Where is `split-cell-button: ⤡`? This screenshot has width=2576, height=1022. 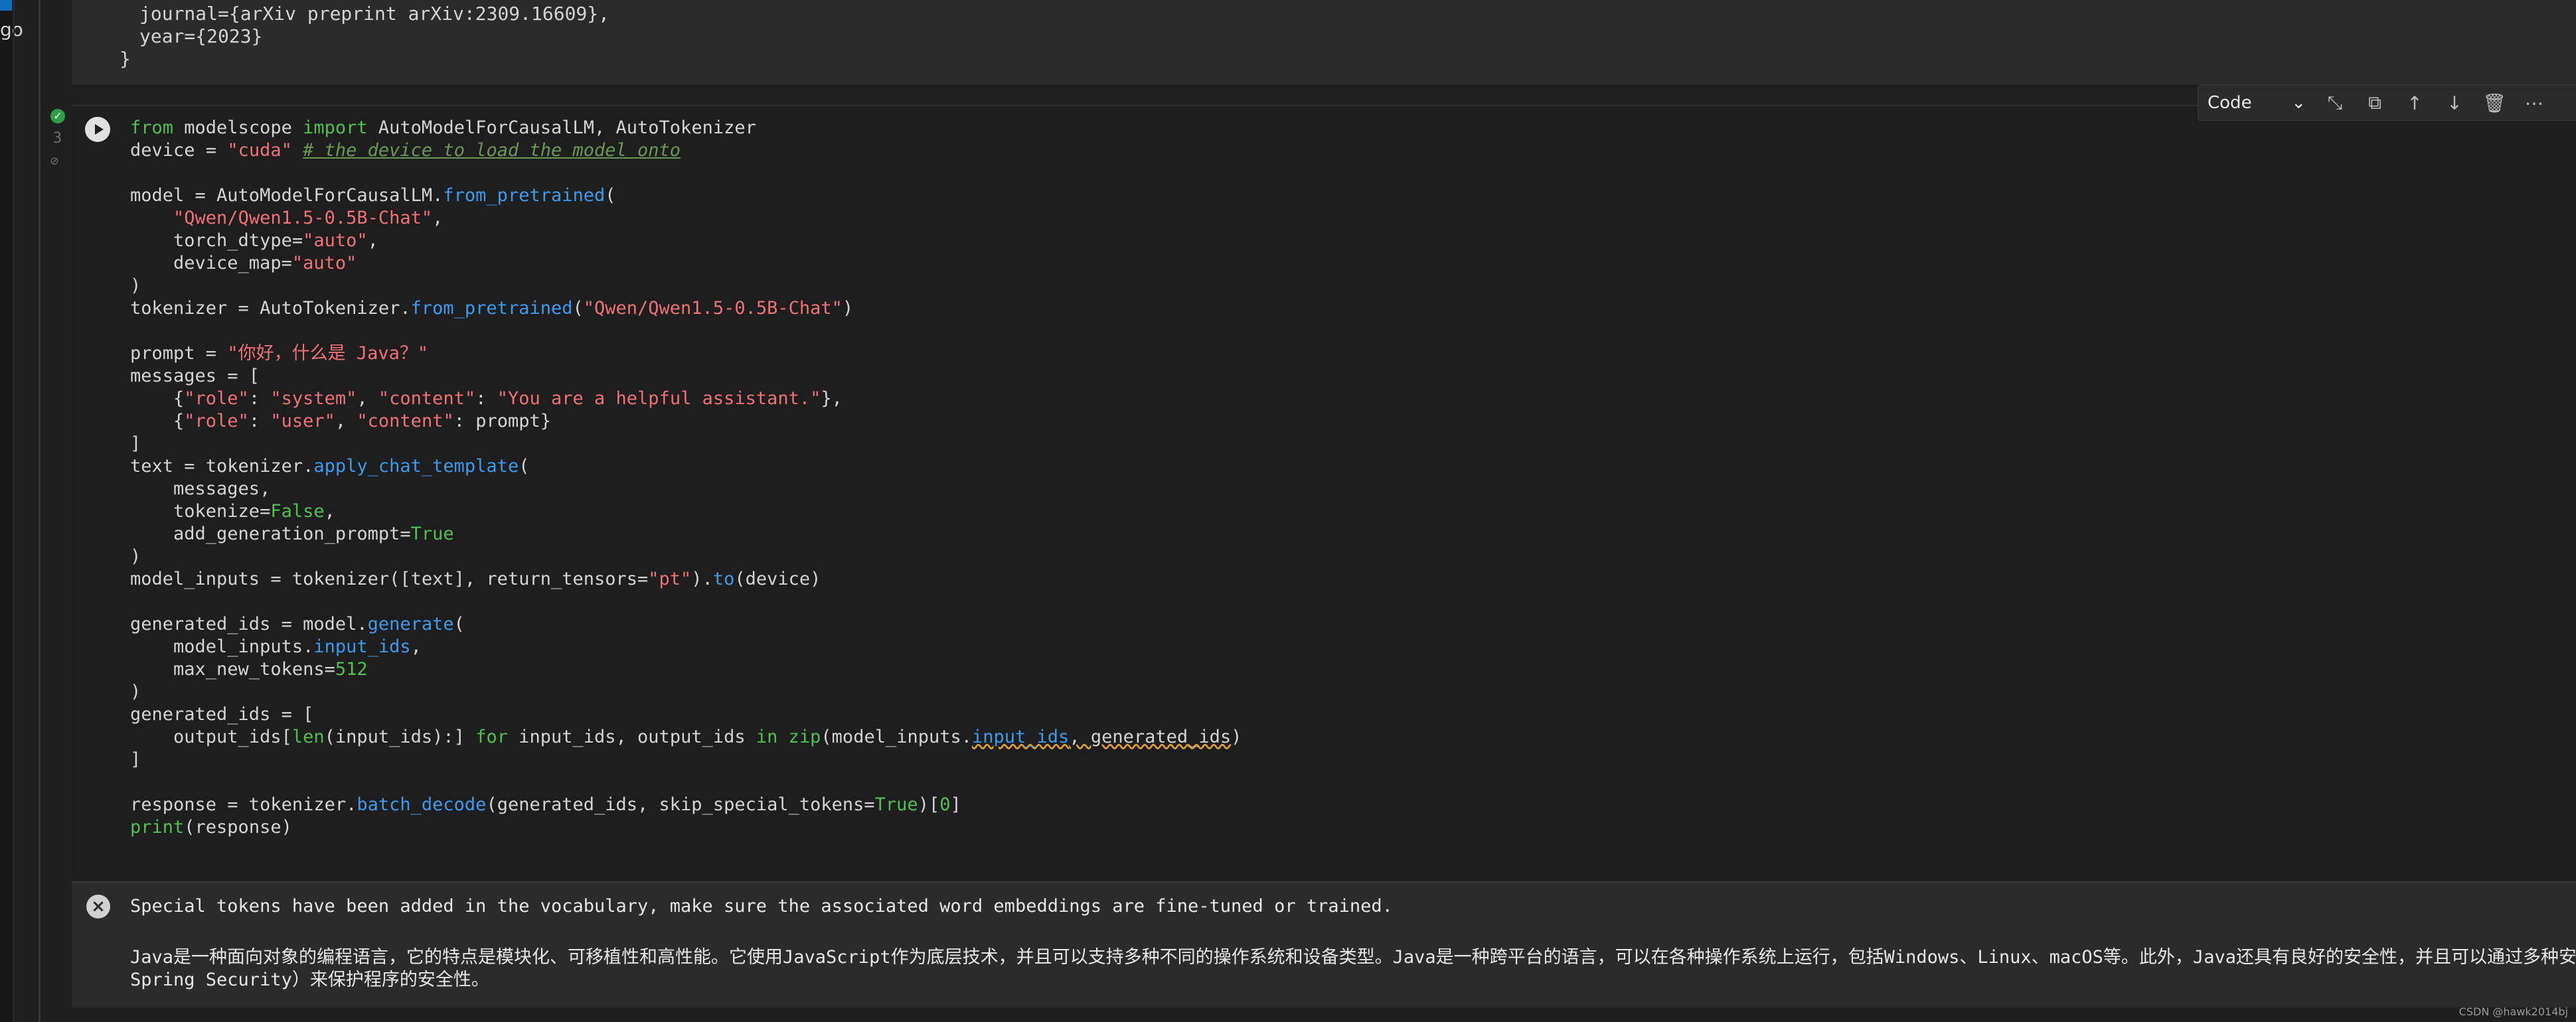
split-cell-button: ⤡ is located at coordinates (2335, 103).